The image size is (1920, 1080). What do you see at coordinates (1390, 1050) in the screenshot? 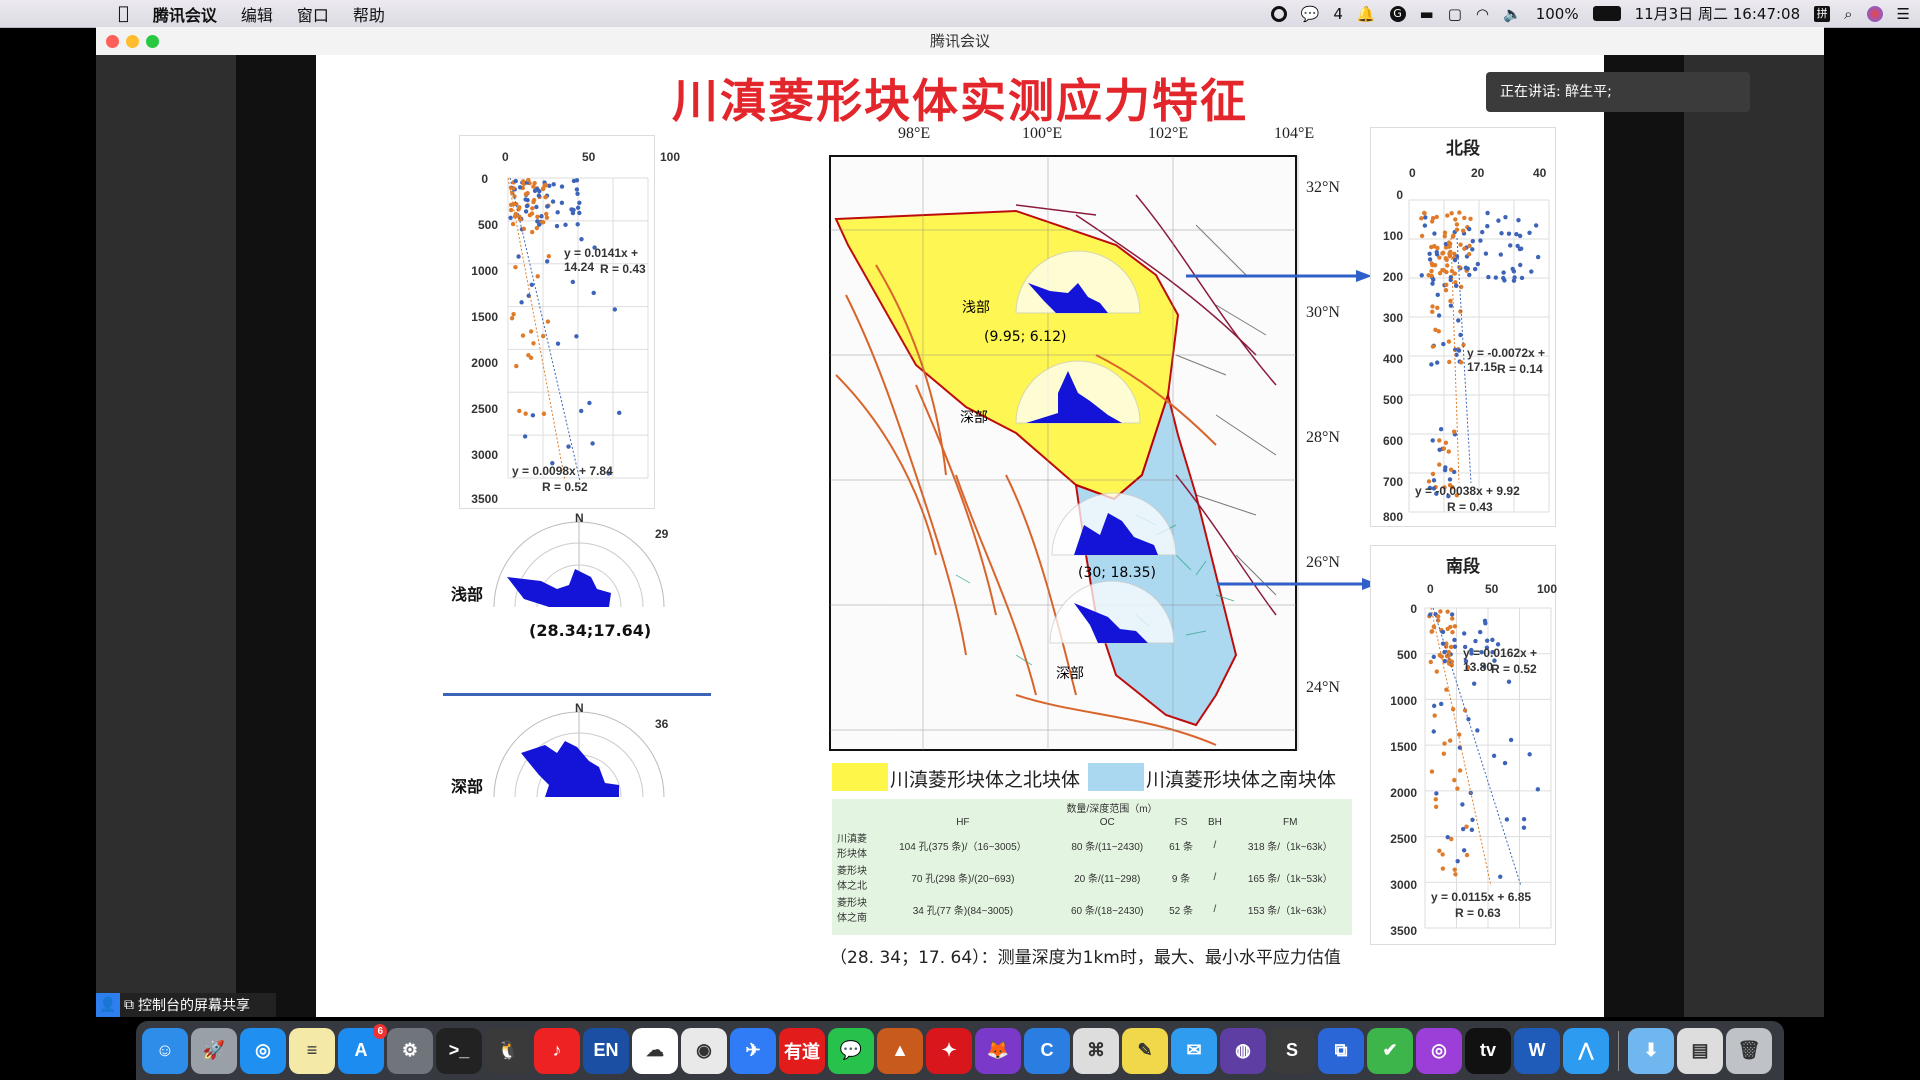
I see `tasks-icon: ✔` at bounding box center [1390, 1050].